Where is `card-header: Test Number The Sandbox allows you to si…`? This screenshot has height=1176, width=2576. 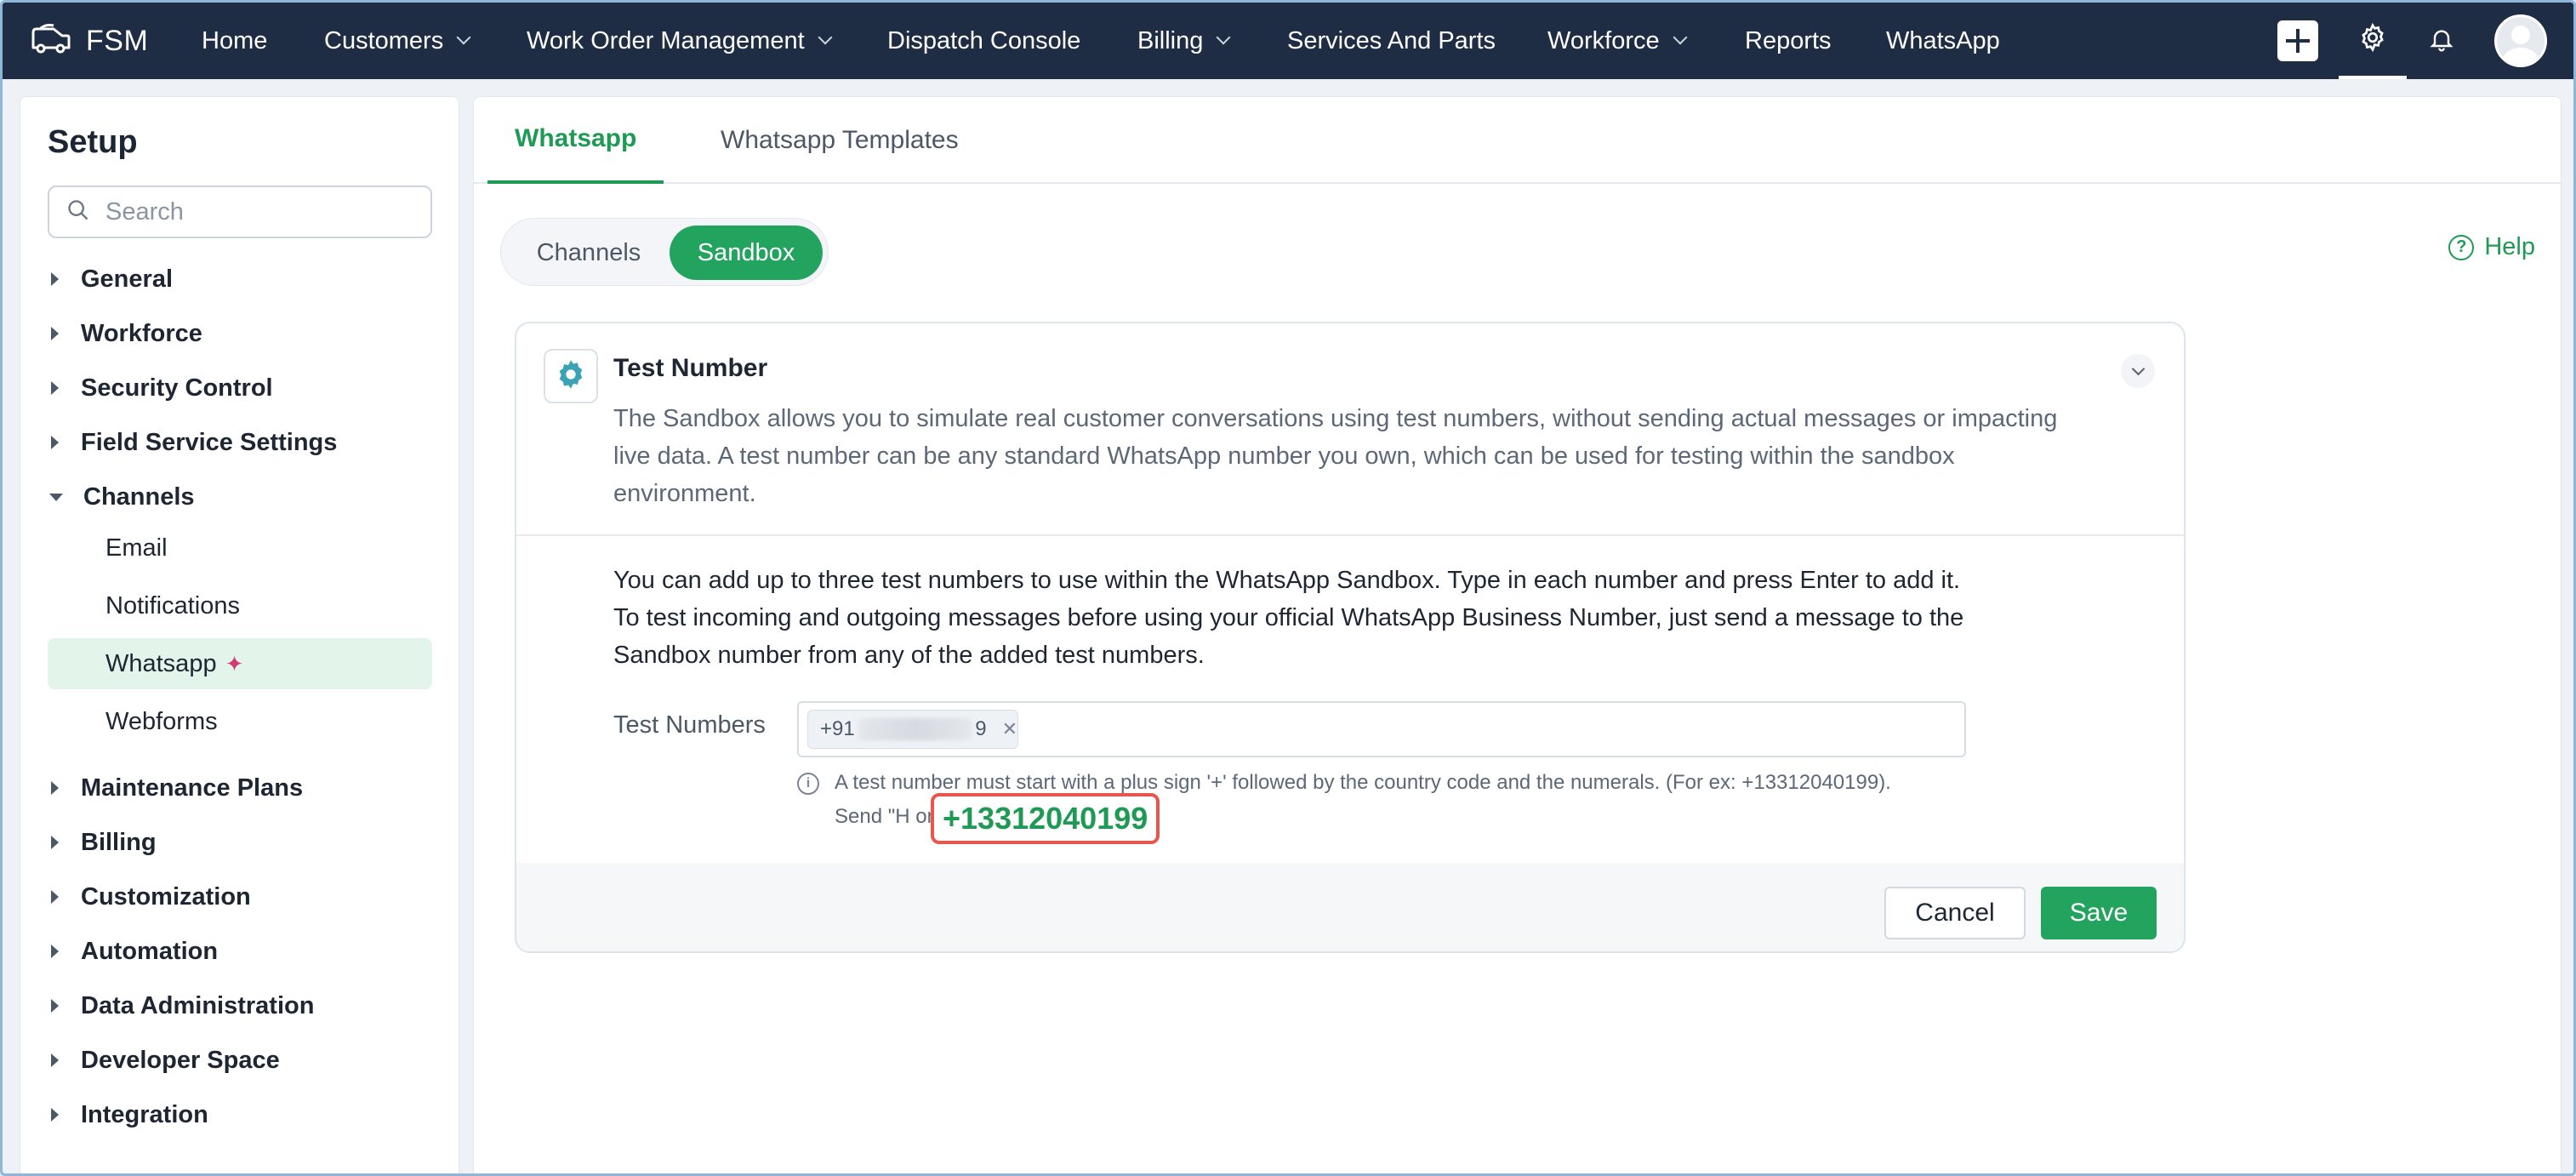
card-header: Test Number The Sandbox allows you to si… is located at coordinates (1350, 429).